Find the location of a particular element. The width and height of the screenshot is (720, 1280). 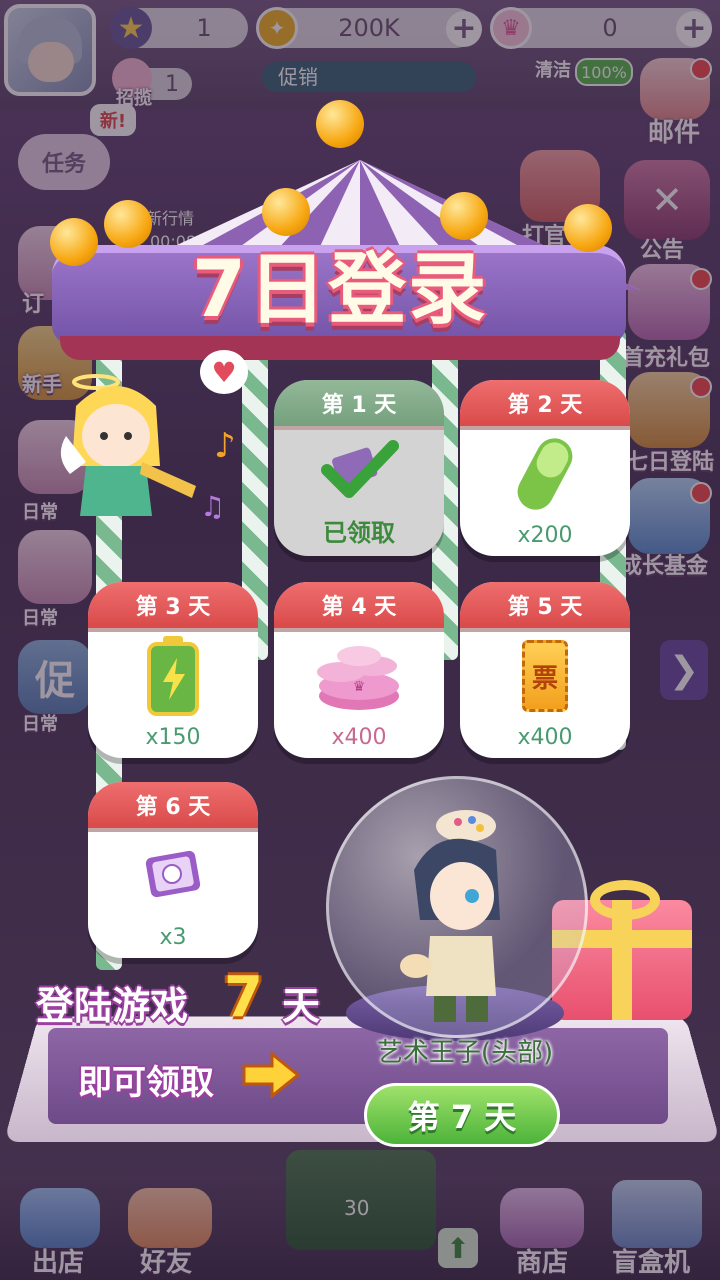

music-note-icon: ♫ is located at coordinates (213, 506).